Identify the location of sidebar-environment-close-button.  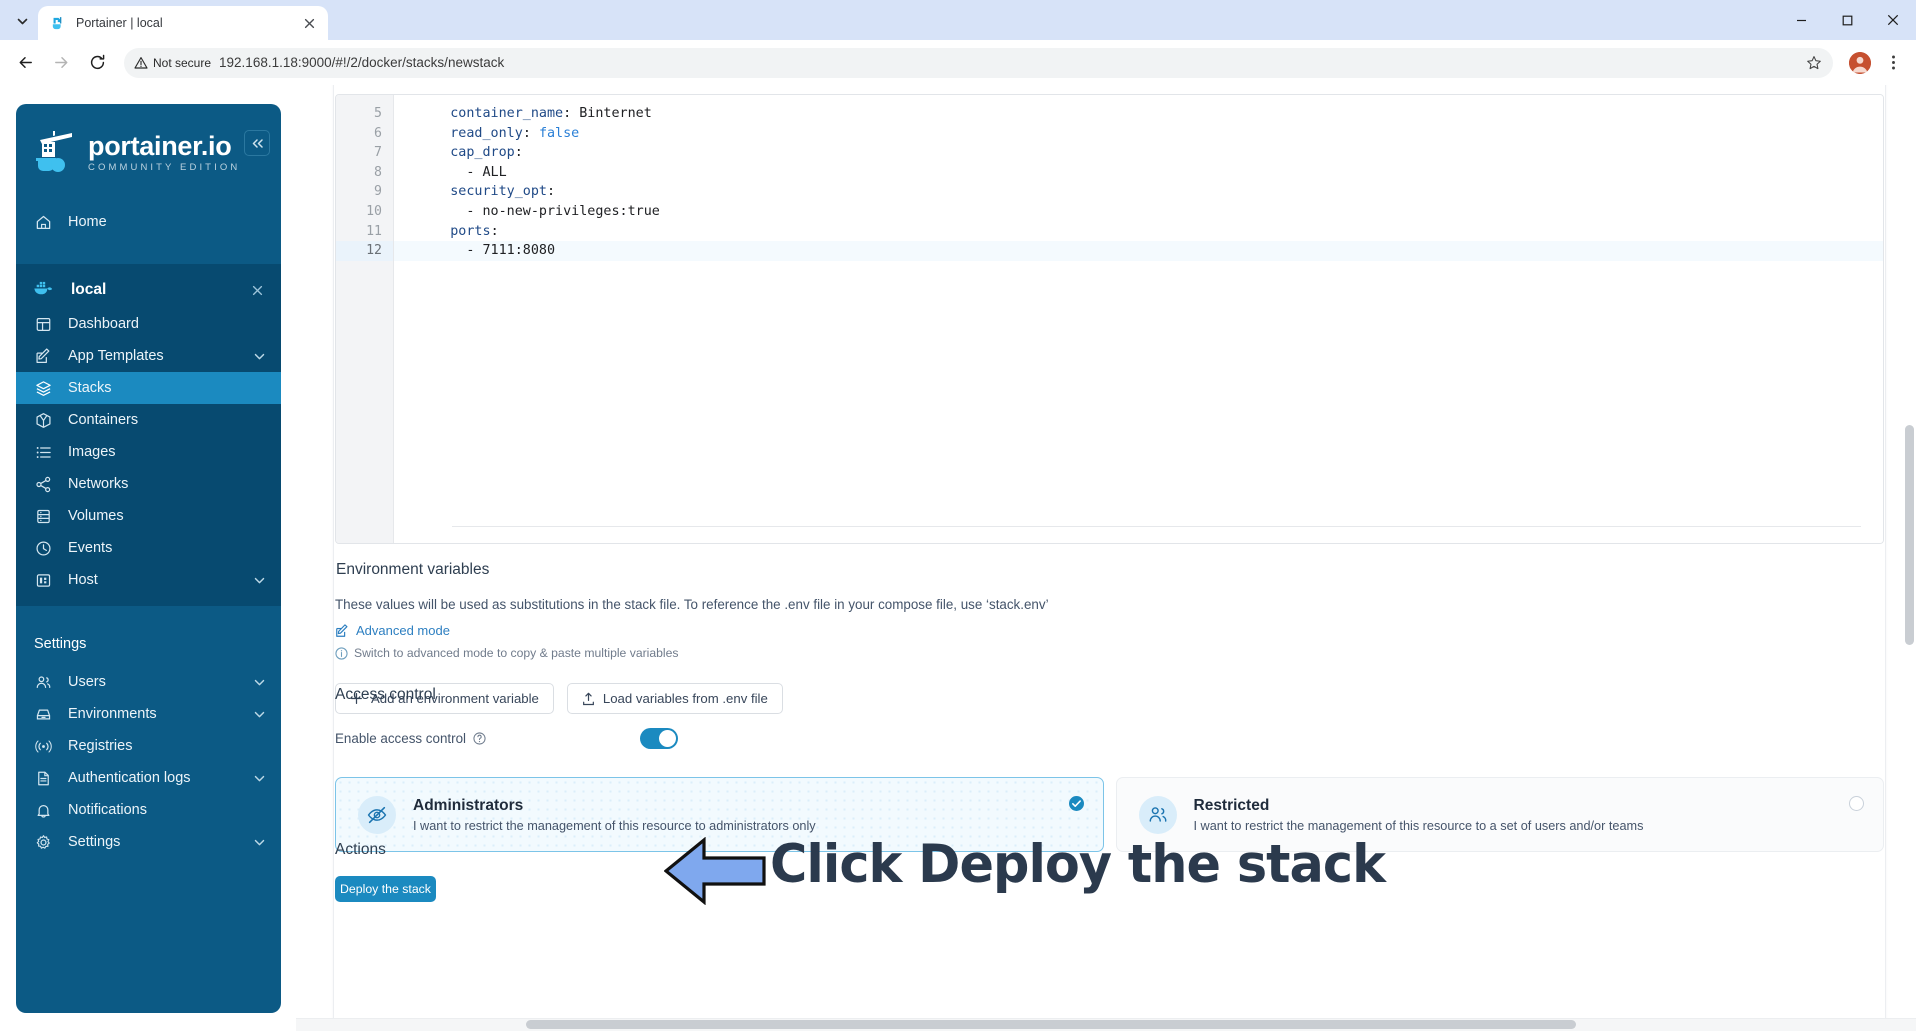
(257, 290).